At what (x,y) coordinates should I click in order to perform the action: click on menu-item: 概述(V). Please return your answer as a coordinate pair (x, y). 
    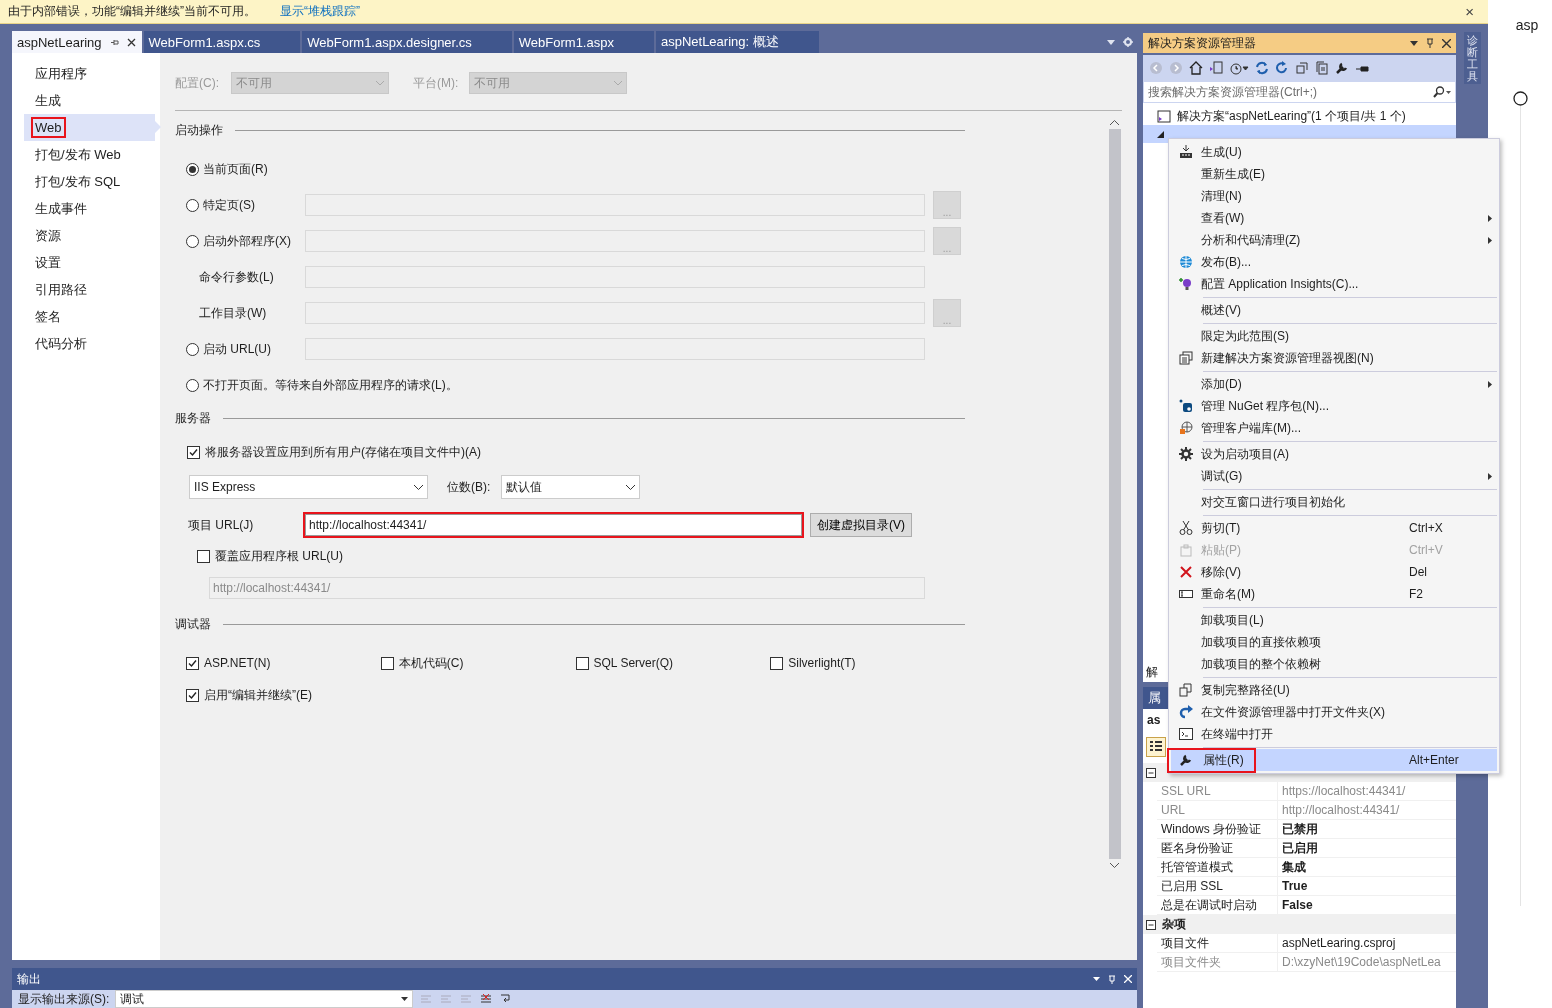
    Looking at the image, I should click on (1334, 310).